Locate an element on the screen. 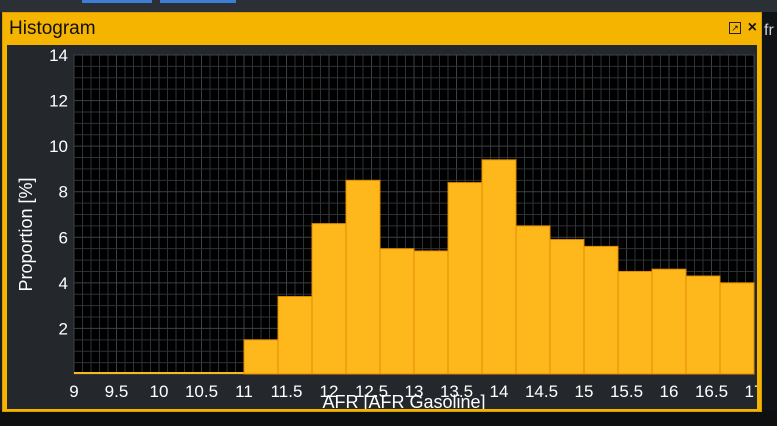  y-axis-label: Proportion [%] is located at coordinates (26, 234).